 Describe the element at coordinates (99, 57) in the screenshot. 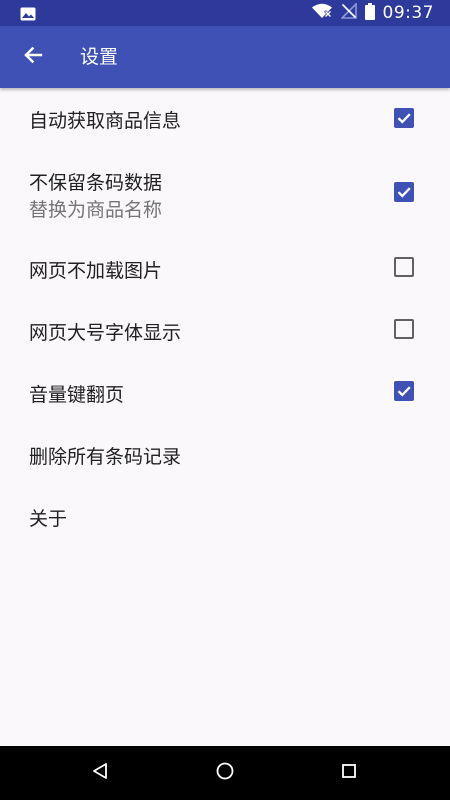

I see `page-title: 设置` at that location.